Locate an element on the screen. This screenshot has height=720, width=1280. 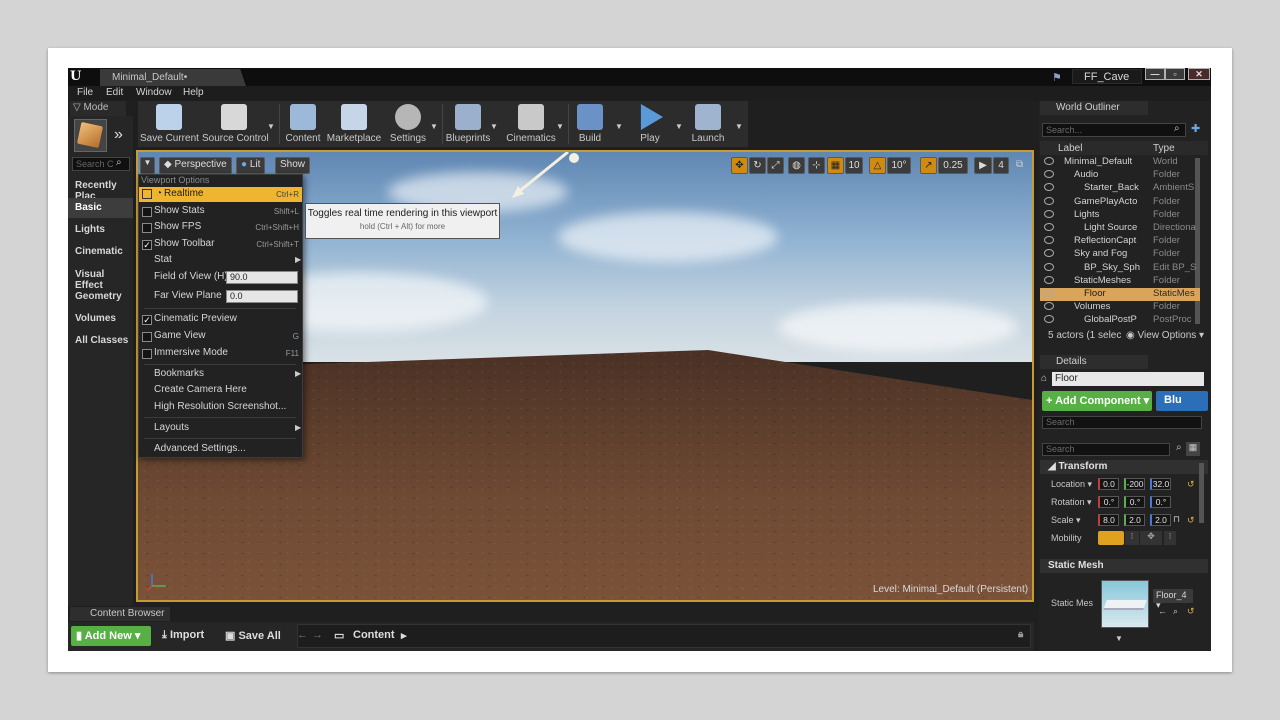
view-mode-button: ● Lit is located at coordinates (251, 165).